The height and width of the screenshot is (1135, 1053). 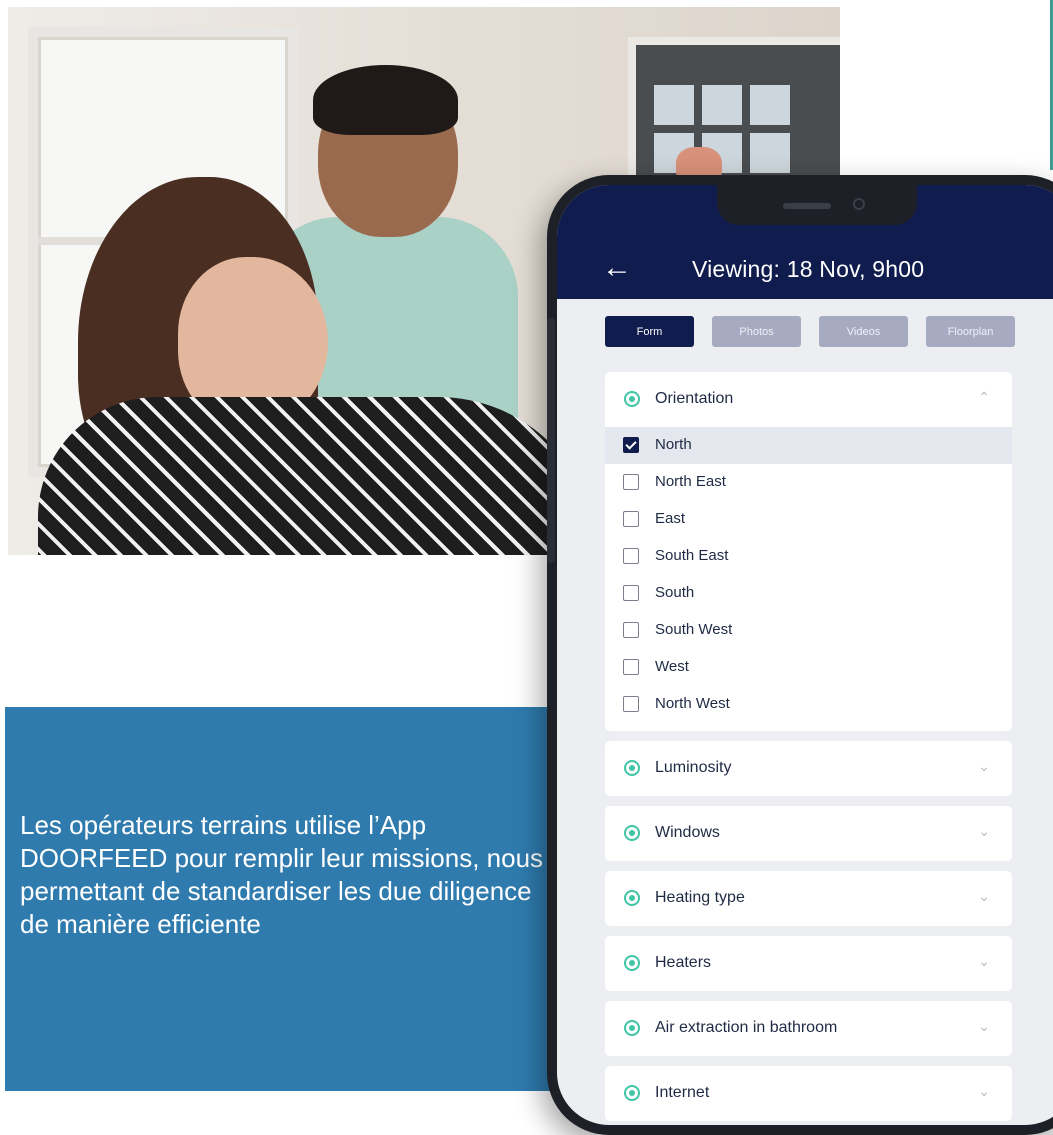 What do you see at coordinates (675, 592) in the screenshot?
I see `option-label: South` at bounding box center [675, 592].